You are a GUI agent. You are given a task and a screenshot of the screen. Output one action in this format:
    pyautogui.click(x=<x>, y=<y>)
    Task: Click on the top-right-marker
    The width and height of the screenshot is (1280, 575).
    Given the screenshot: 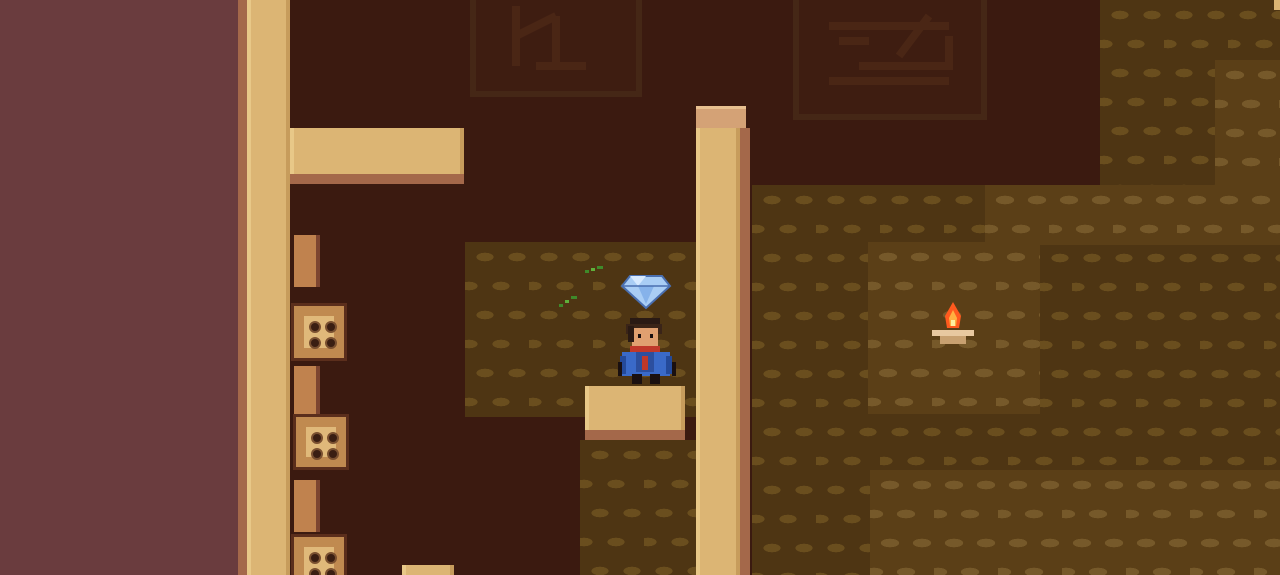 What is the action you would take?
    pyautogui.click(x=1277, y=5)
    